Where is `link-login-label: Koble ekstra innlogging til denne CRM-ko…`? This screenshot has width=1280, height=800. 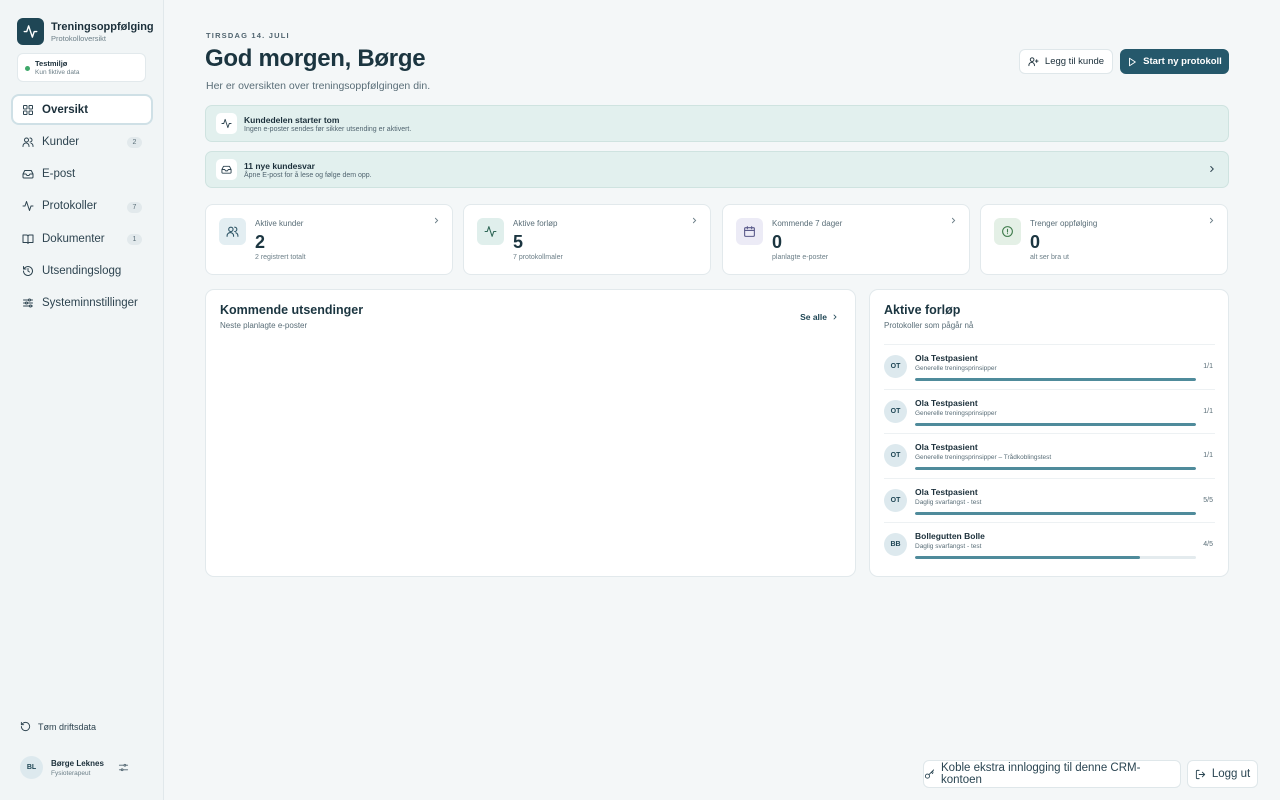 link-login-label: Koble ekstra innlogging til denne CRM-ko… is located at coordinates (1041, 774).